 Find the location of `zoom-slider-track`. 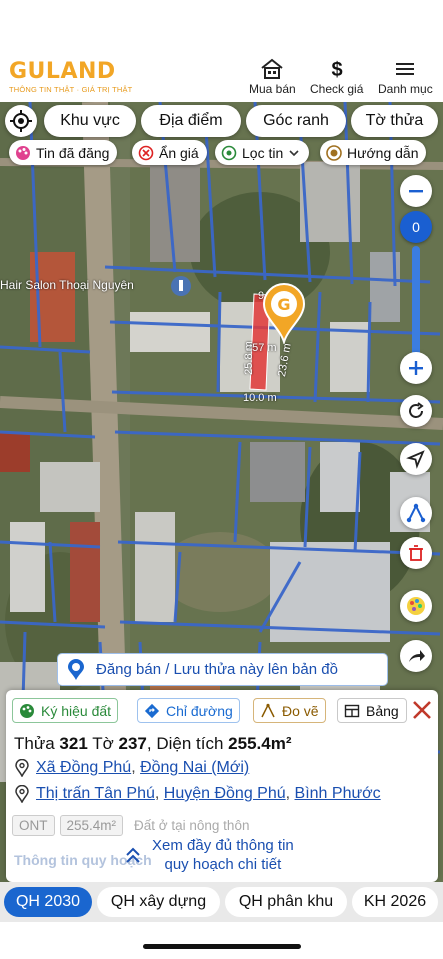

zoom-slider-track is located at coordinates (416, 301).